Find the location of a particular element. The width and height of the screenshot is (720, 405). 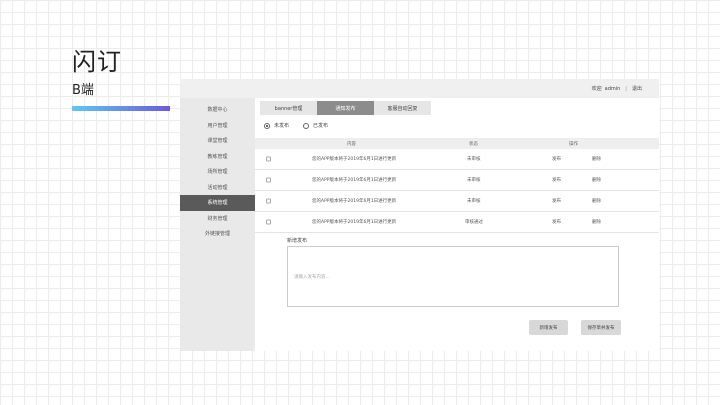

radio-unpublished: 未发布 is located at coordinates (276, 125).